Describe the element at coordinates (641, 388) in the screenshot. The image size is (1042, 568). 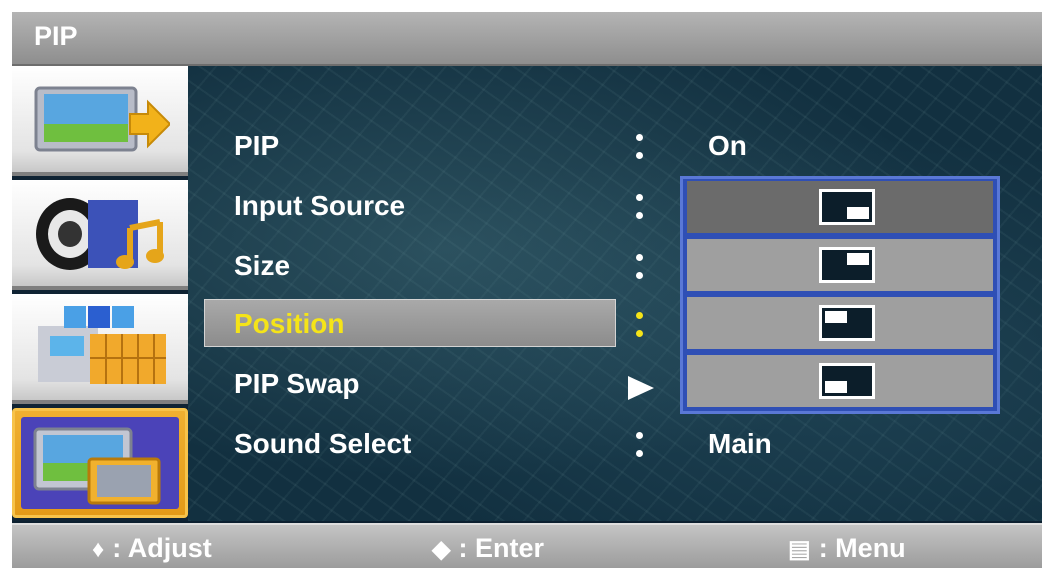
I see `submenu-arrow-icon` at that location.